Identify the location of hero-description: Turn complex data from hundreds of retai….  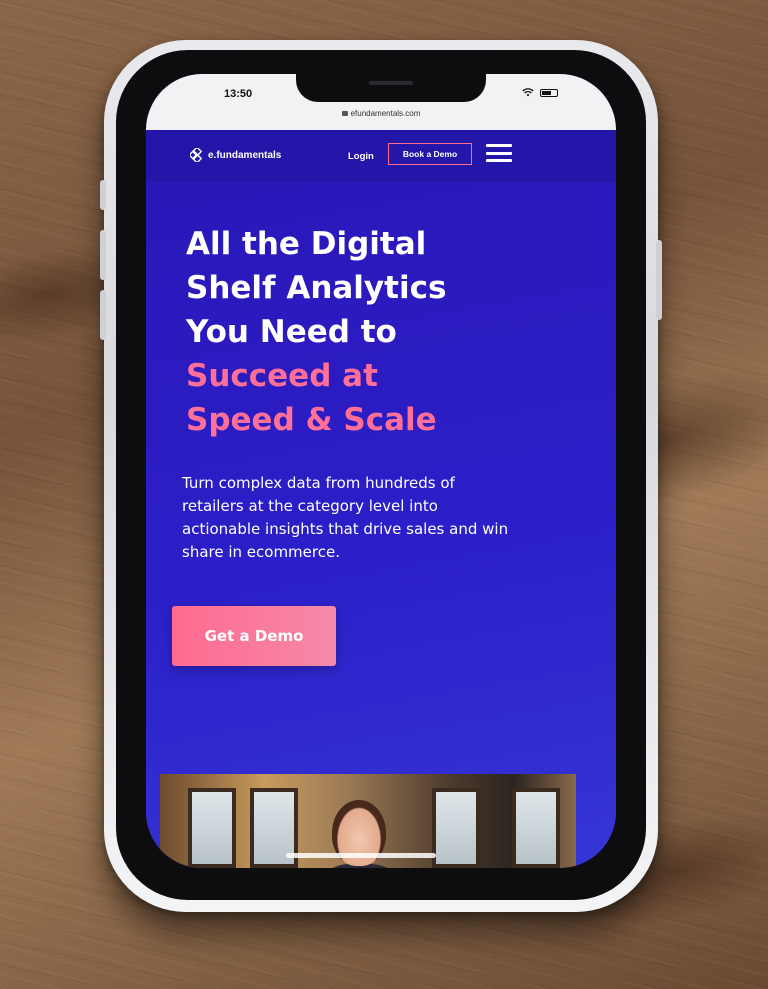
(345, 517).